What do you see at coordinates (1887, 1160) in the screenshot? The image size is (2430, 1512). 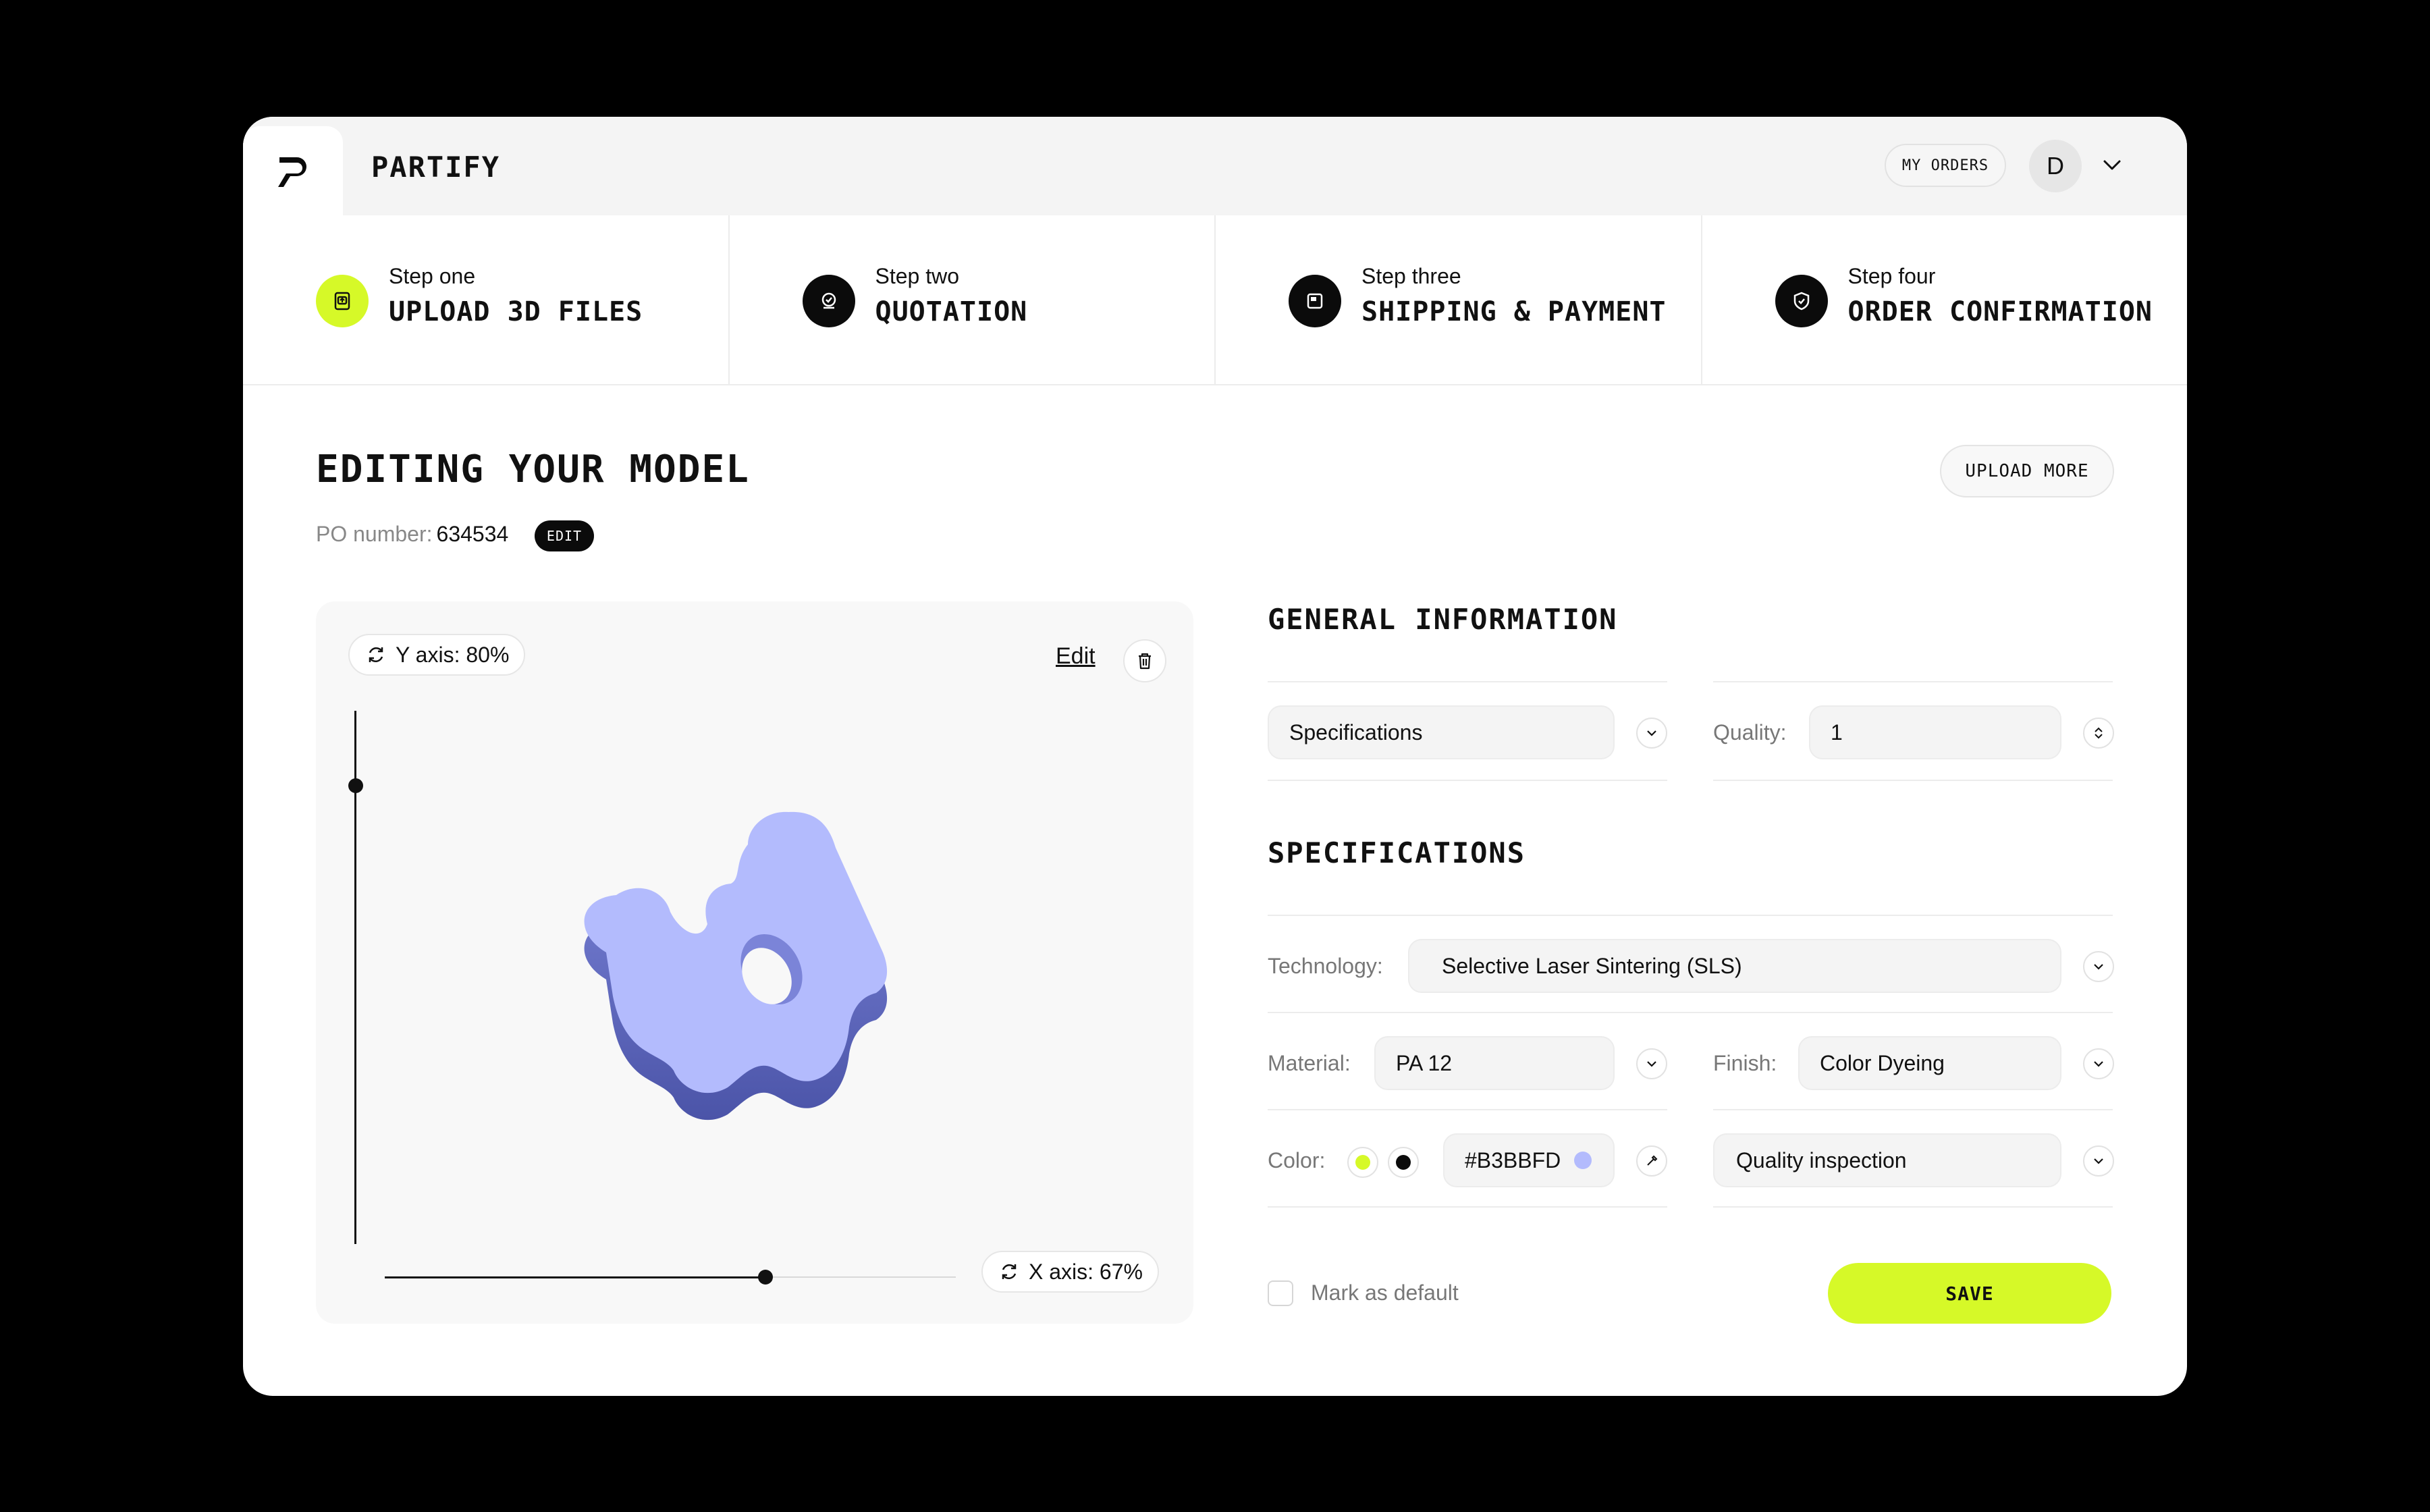 I see `quality-inspection-select: Quality inspection` at bounding box center [1887, 1160].